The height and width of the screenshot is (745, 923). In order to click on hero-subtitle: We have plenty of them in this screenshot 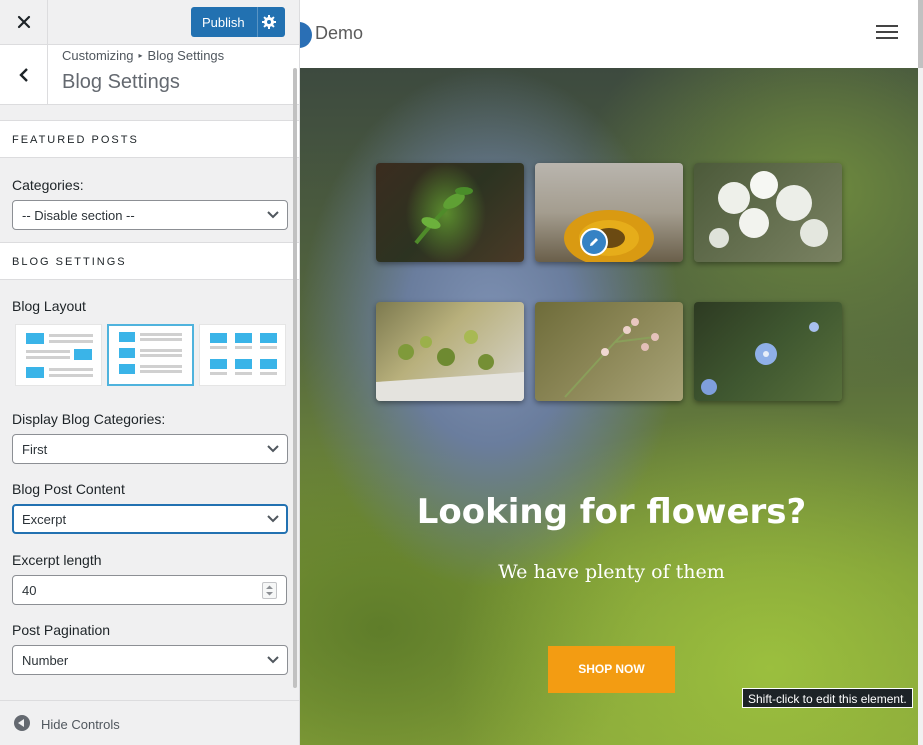, I will do `click(611, 572)`.